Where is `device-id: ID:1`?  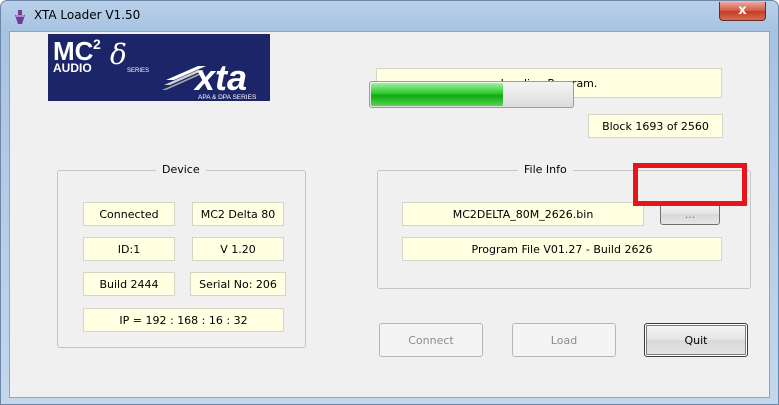
device-id: ID:1 is located at coordinates (129, 249).